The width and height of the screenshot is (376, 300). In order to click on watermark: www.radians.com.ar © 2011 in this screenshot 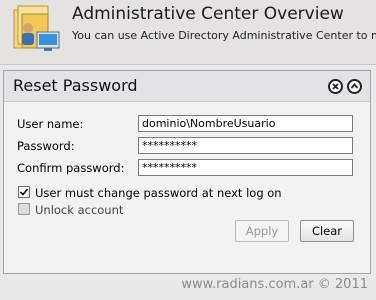, I will do `click(274, 284)`.